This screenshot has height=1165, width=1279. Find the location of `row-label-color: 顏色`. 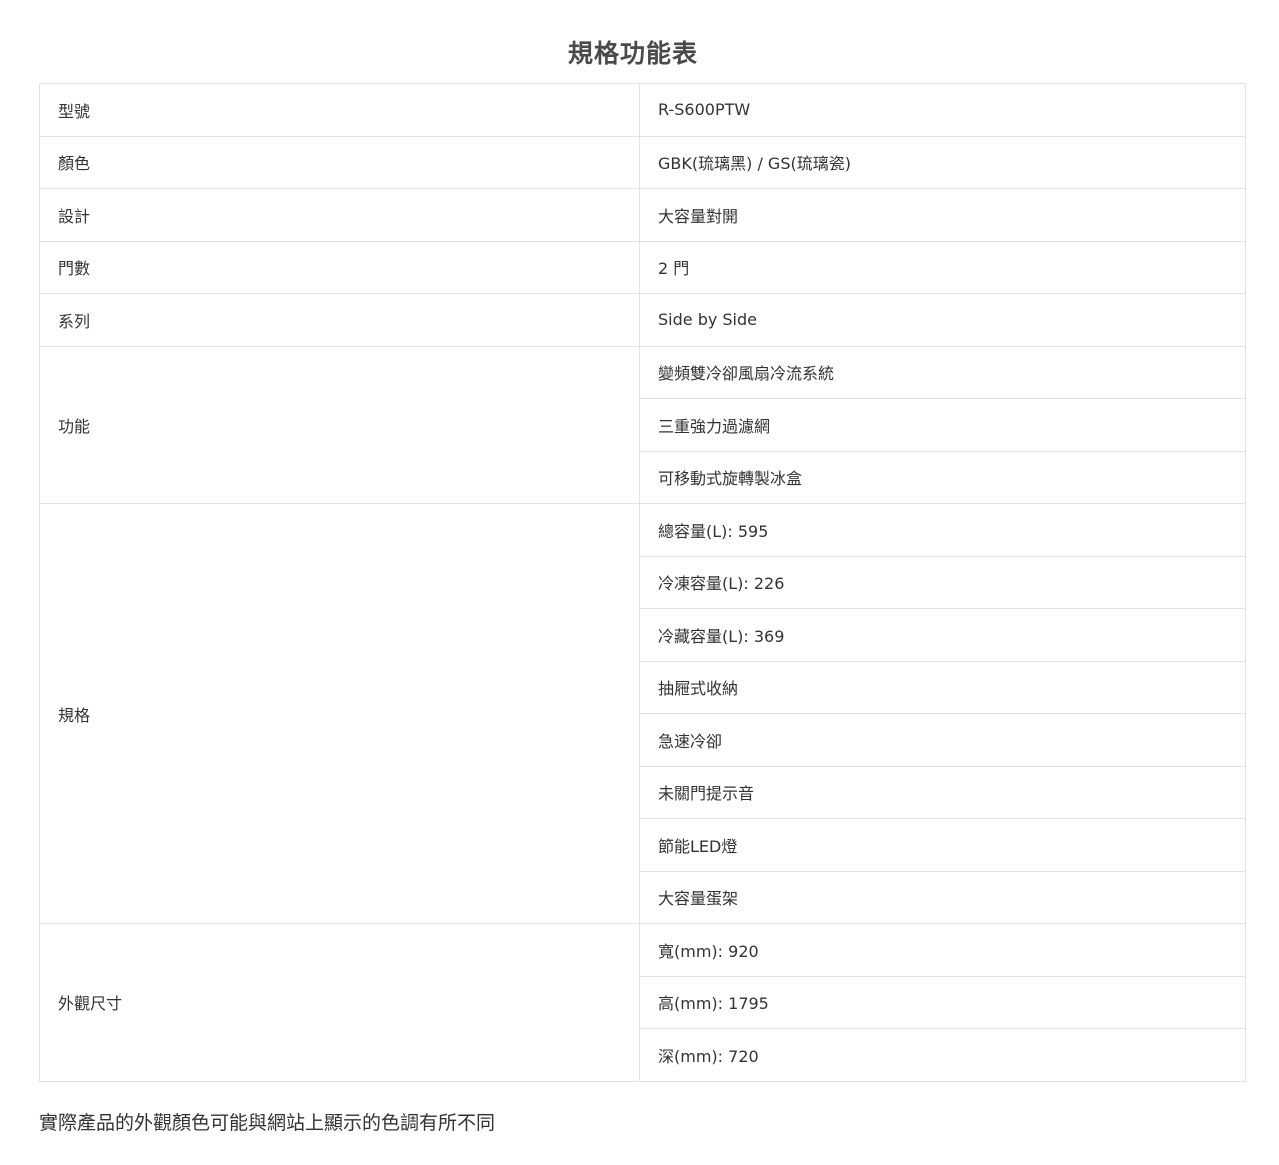

row-label-color: 顏色 is located at coordinates (339, 162).